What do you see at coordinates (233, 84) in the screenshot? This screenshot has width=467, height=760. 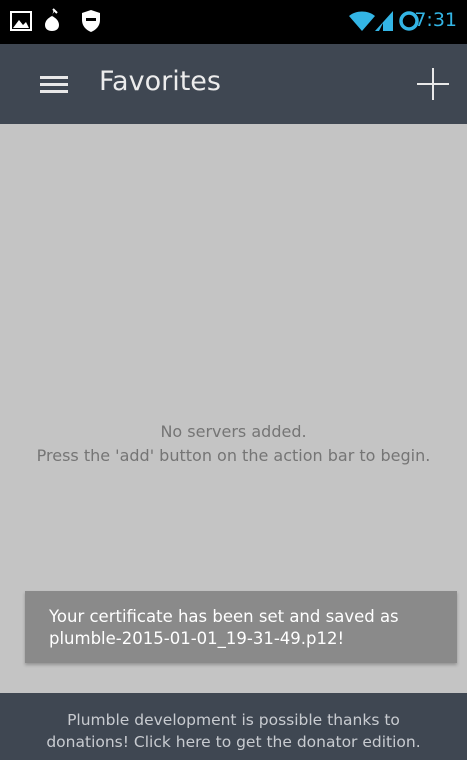 I see `action-bar: Favorites` at bounding box center [233, 84].